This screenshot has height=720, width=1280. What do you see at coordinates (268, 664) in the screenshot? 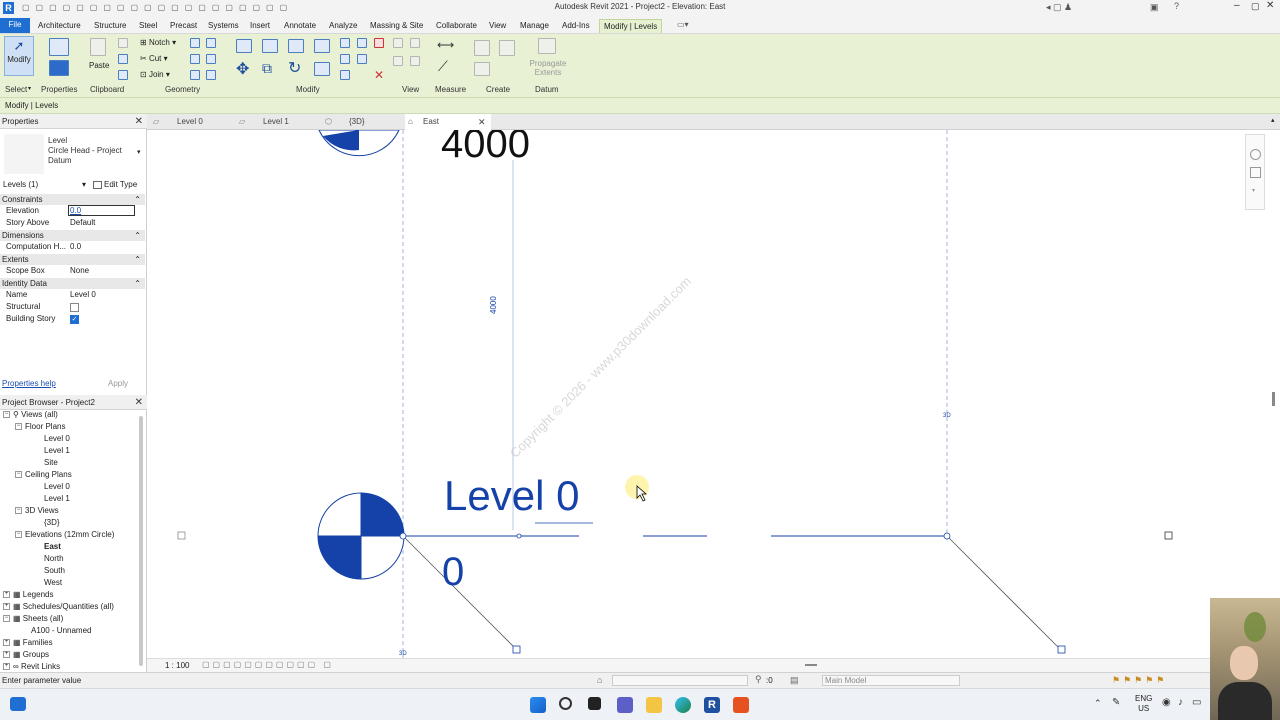
I see `view-controls-icons: ▢▢▢▢▢▢▢▢▢▢▢ ▢` at bounding box center [268, 664].